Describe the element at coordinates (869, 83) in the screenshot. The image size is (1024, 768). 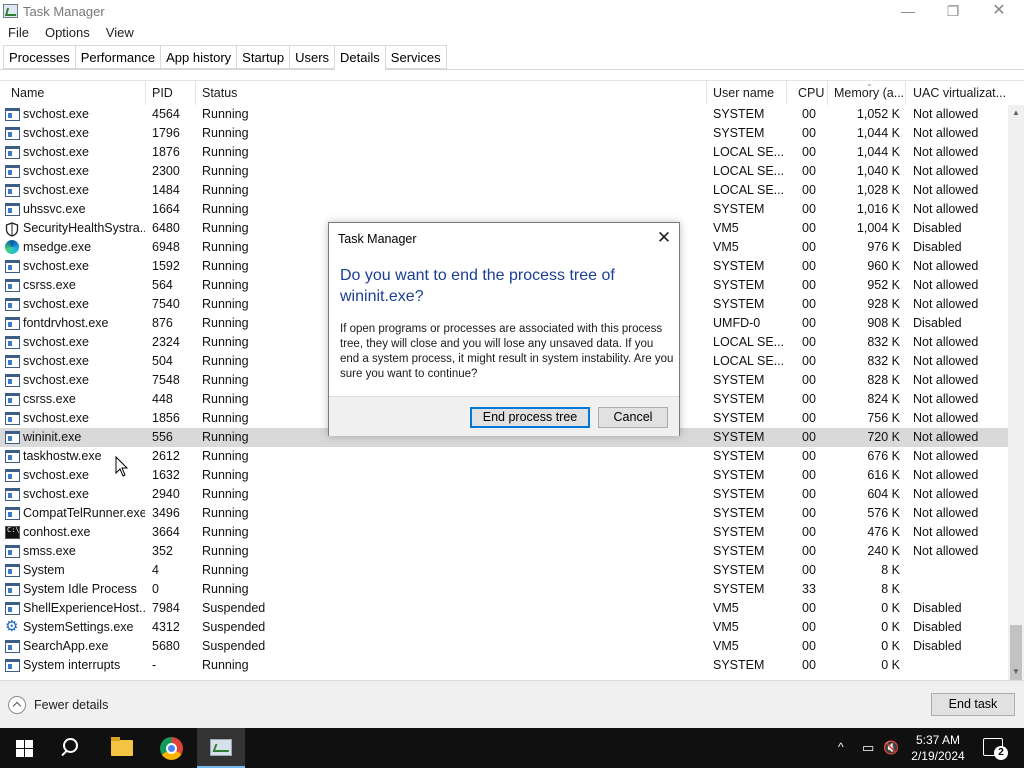
I see `sort-descending-icon: ⌄` at that location.